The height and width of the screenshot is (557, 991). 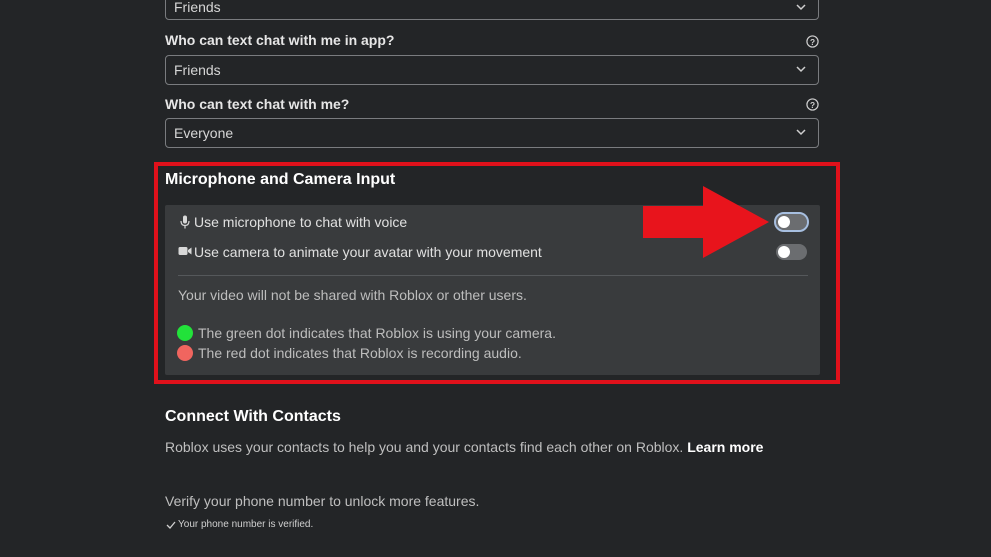 I want to click on arrow-icon, so click(x=706, y=222).